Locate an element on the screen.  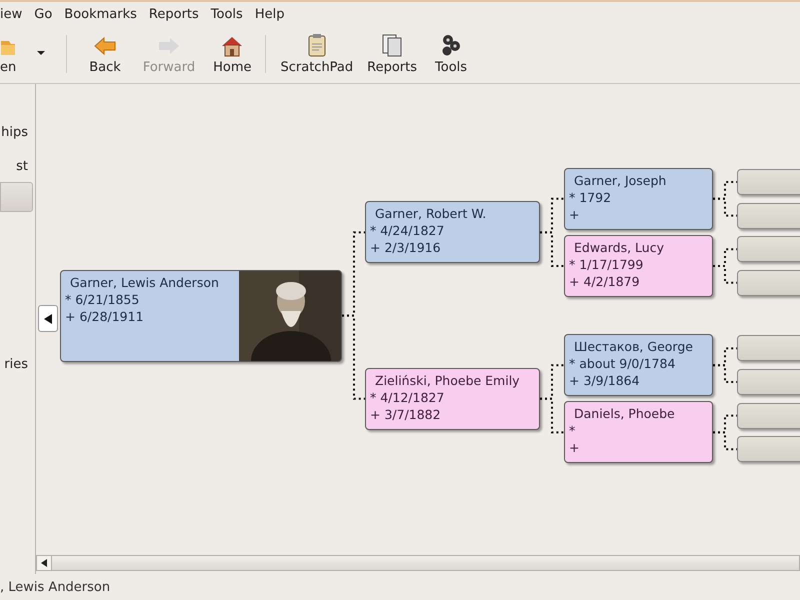
sidebar-item: st is located at coordinates (17, 166).